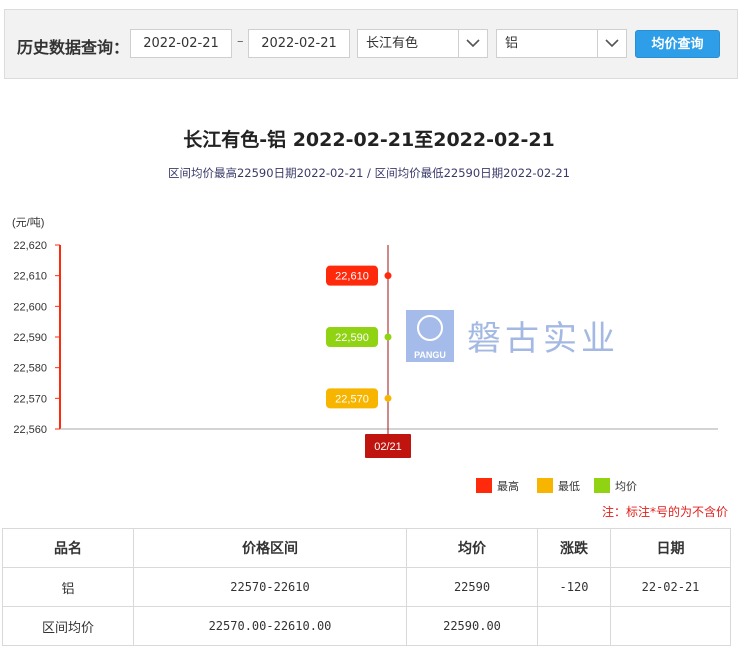  I want to click on x-tick-label: 02/21, so click(388, 447).